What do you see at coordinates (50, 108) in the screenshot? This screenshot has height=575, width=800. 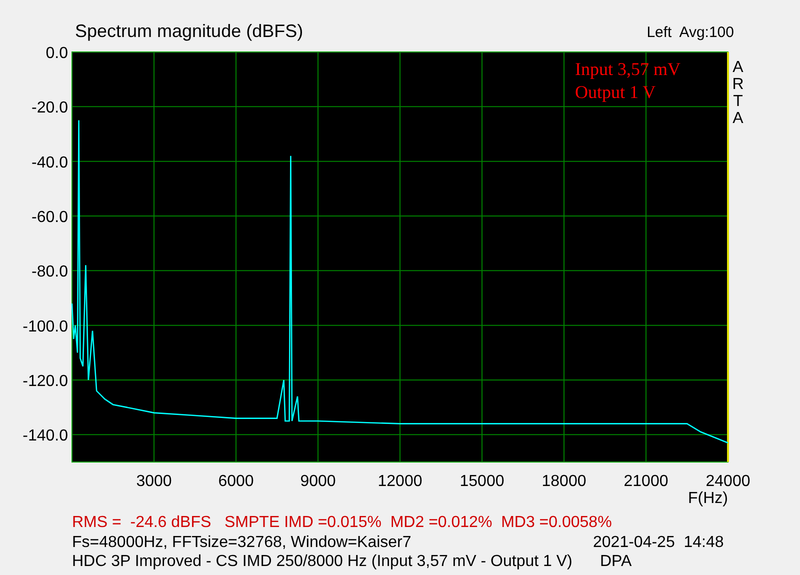 I see `y-tick-label: -20.0` at bounding box center [50, 108].